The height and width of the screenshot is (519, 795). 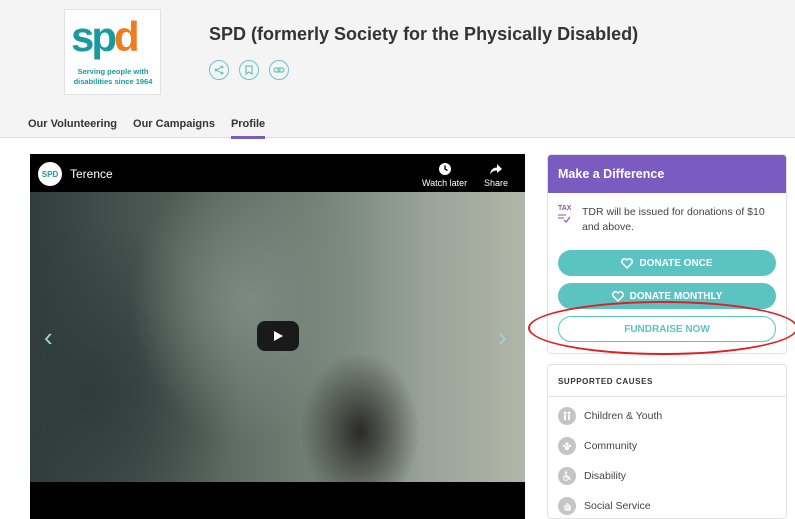 What do you see at coordinates (502, 337) in the screenshot?
I see `chevron-right-icon: ›` at bounding box center [502, 337].